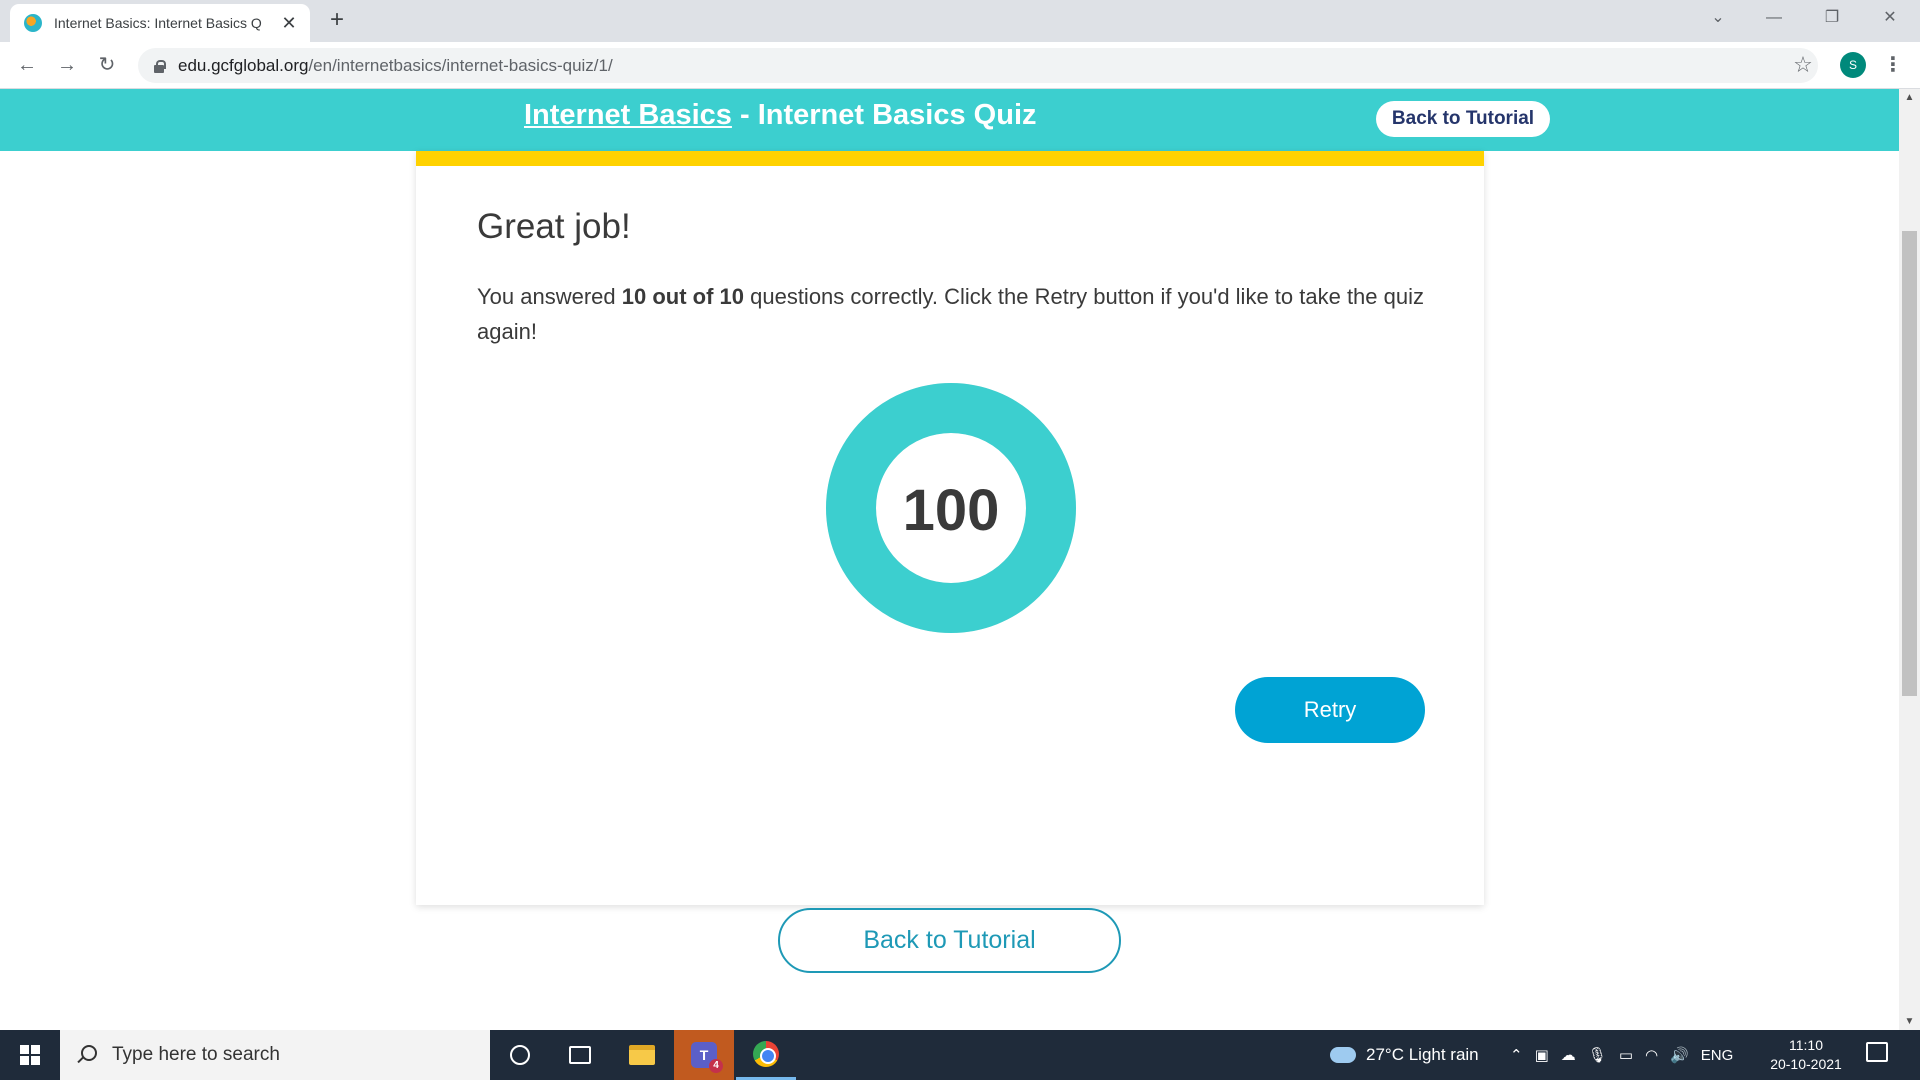 This screenshot has height=1080, width=1920. I want to click on taskbar-clock: 11:10 20-10-2021, so click(1806, 1055).